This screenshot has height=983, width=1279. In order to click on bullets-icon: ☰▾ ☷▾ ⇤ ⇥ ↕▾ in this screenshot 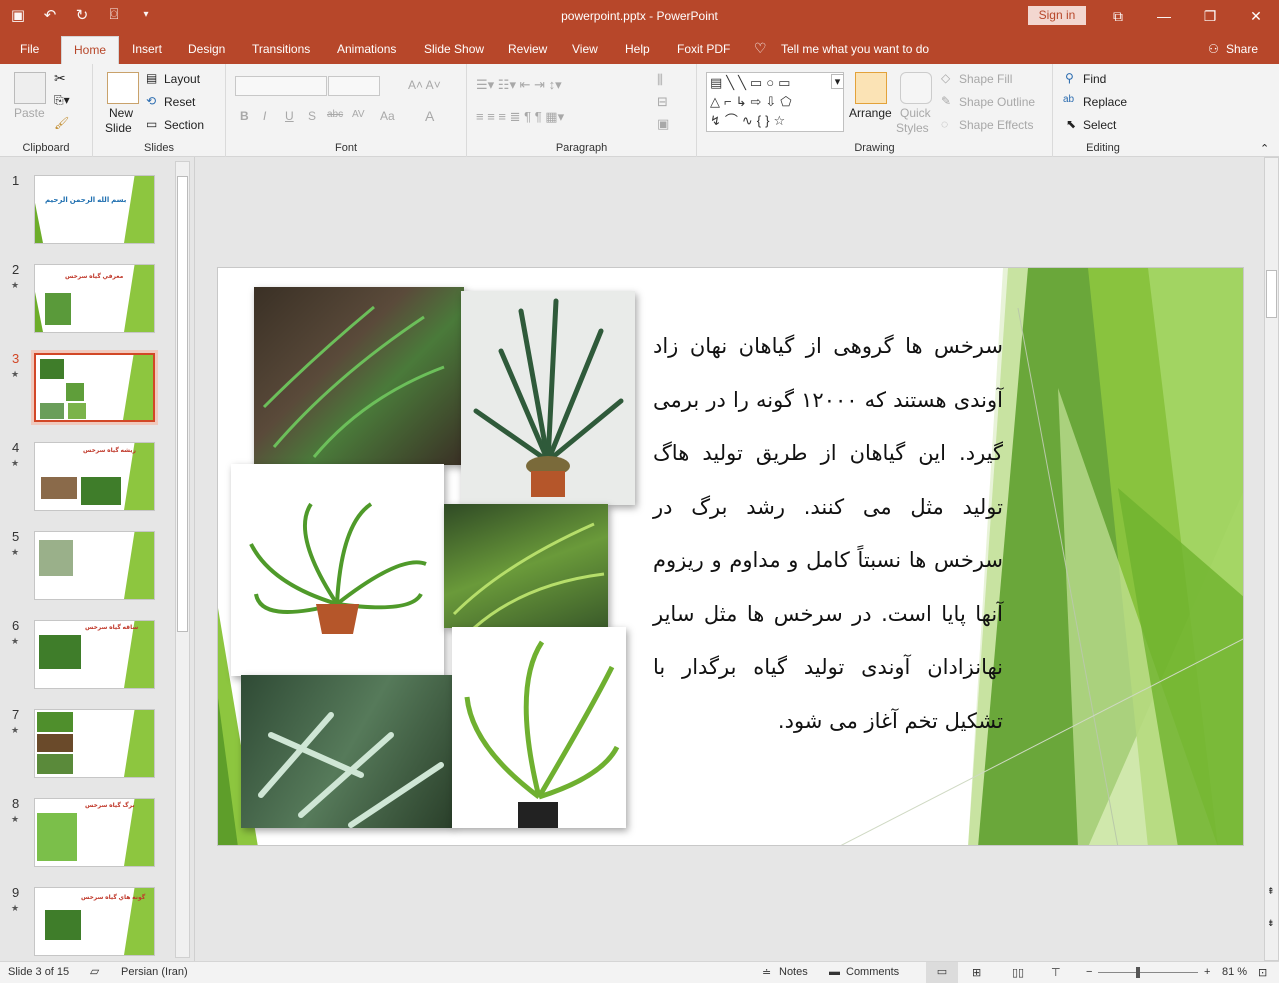, I will do `click(519, 85)`.